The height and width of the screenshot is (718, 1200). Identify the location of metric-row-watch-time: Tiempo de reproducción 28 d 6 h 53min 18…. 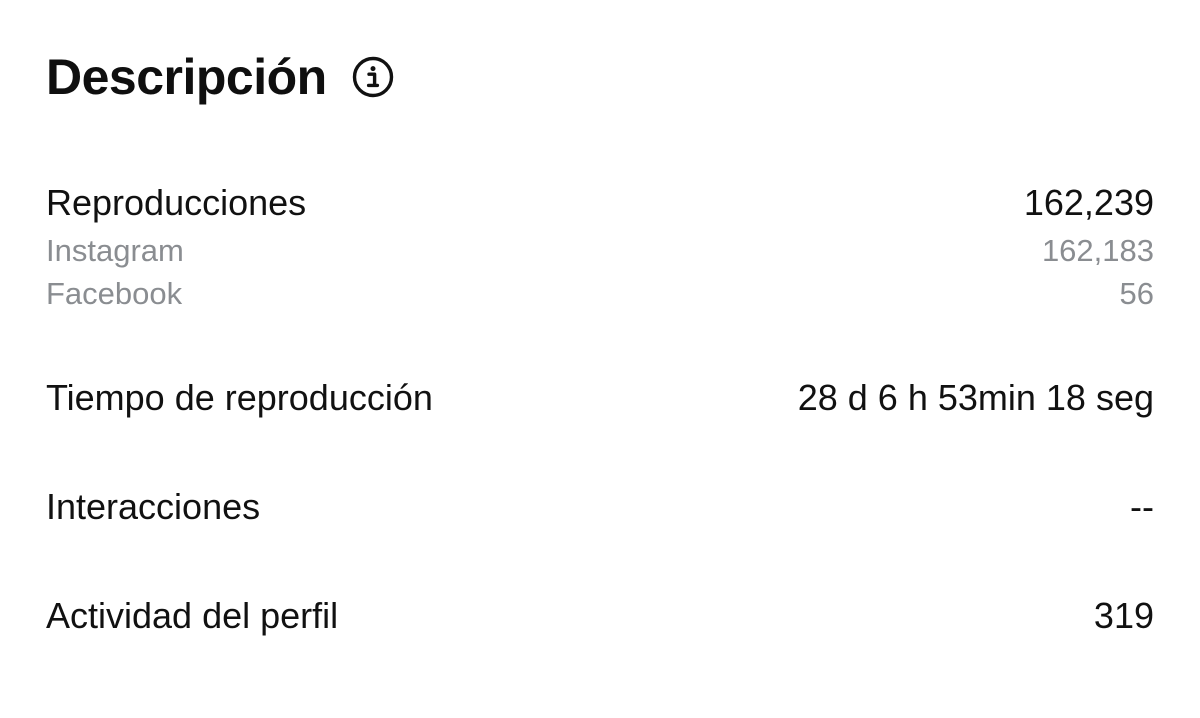
(600, 398).